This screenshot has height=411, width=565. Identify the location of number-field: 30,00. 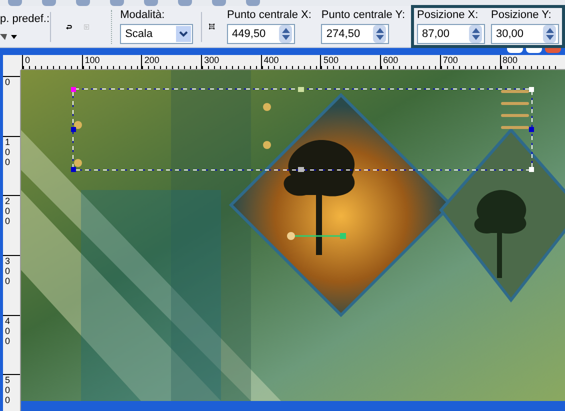
(525, 34).